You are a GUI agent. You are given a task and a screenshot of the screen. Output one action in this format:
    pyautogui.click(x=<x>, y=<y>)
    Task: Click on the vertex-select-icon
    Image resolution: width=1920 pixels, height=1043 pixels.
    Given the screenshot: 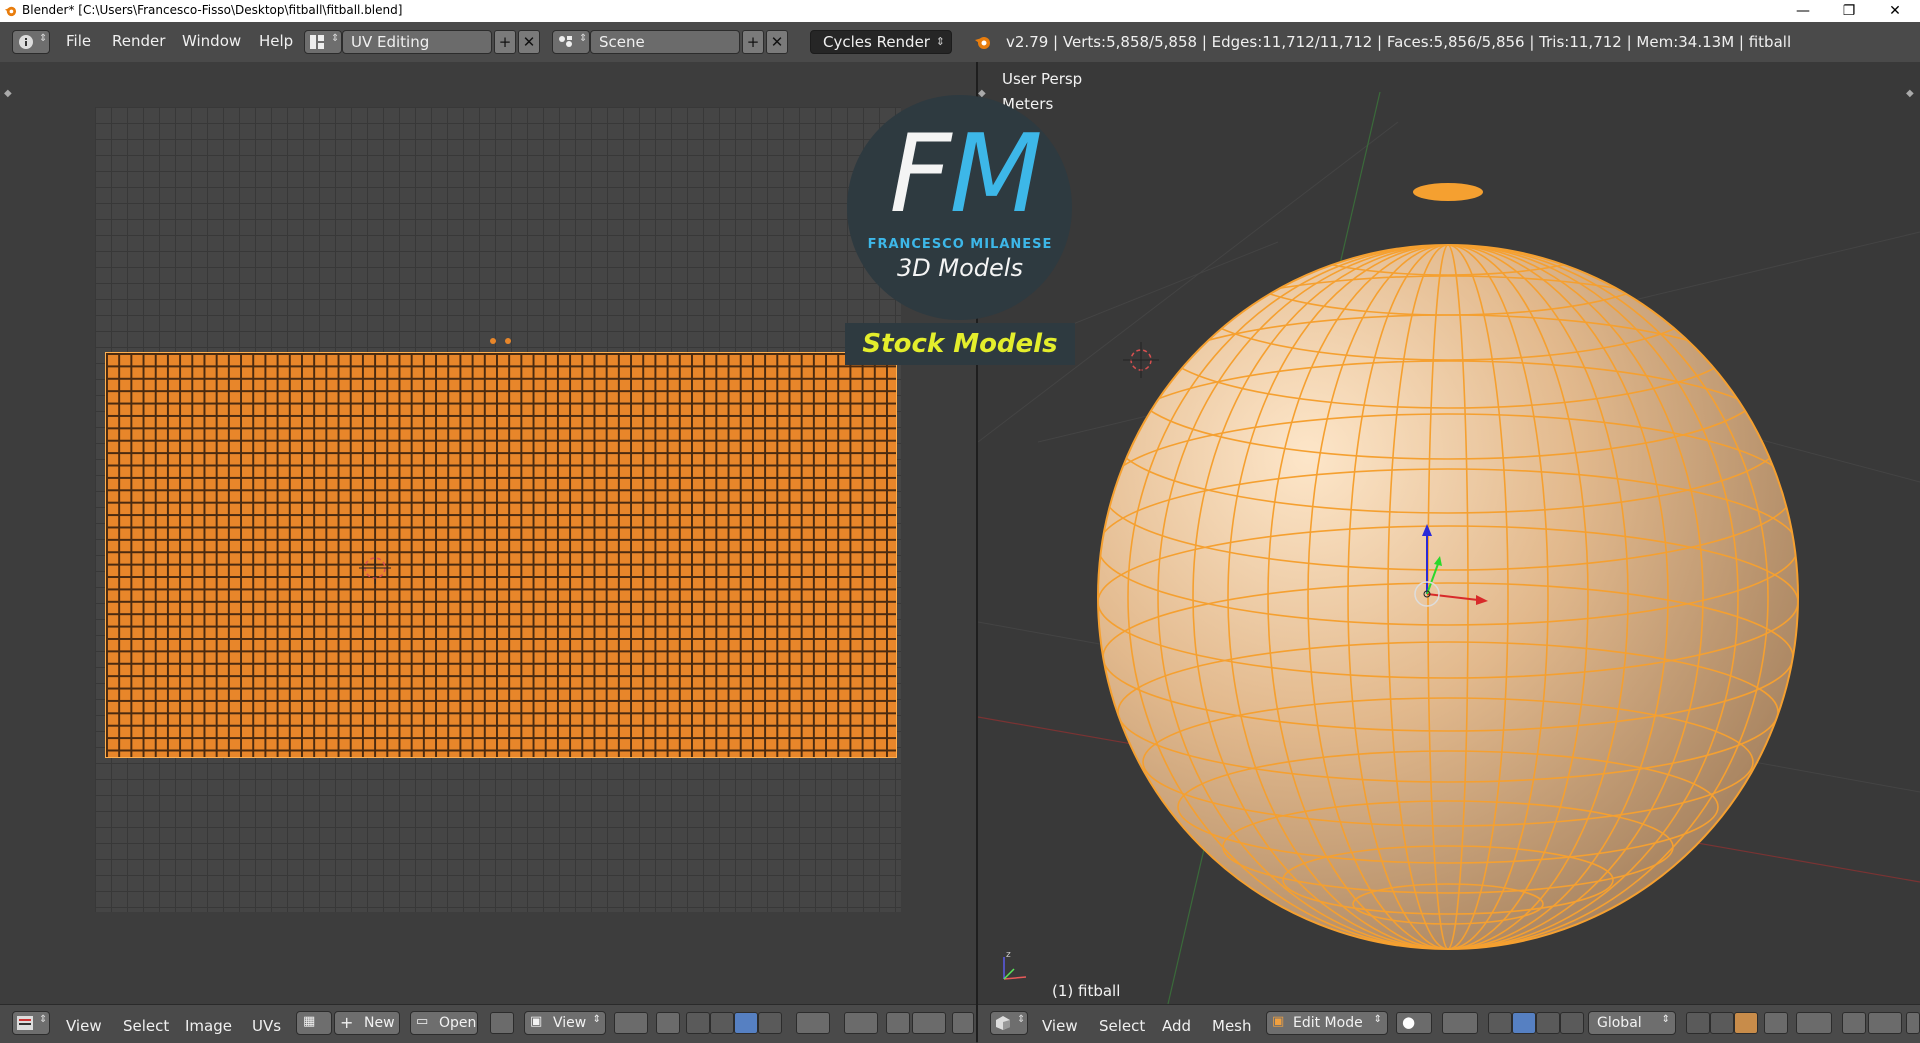 What is the action you would take?
    pyautogui.click(x=698, y=1023)
    